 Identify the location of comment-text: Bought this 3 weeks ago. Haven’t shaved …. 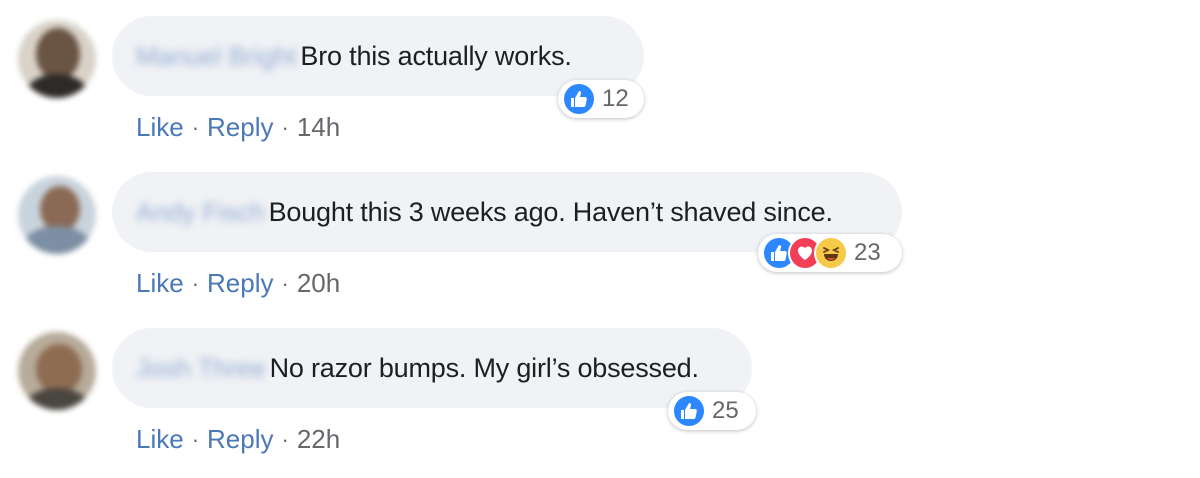
(550, 211).